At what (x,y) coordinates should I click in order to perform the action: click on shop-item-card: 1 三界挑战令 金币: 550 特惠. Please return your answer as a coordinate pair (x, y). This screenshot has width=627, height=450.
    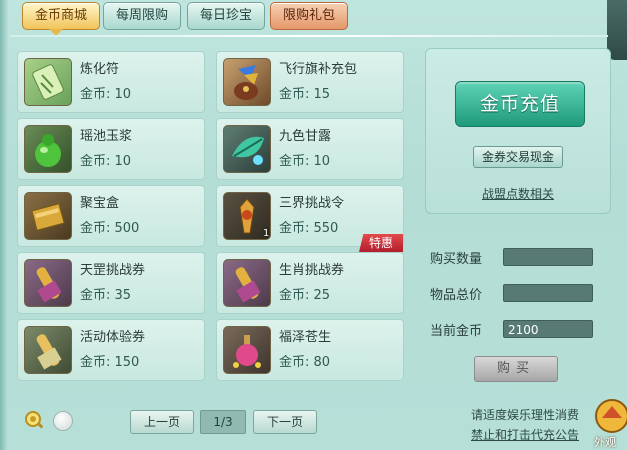
    Looking at the image, I should click on (310, 218).